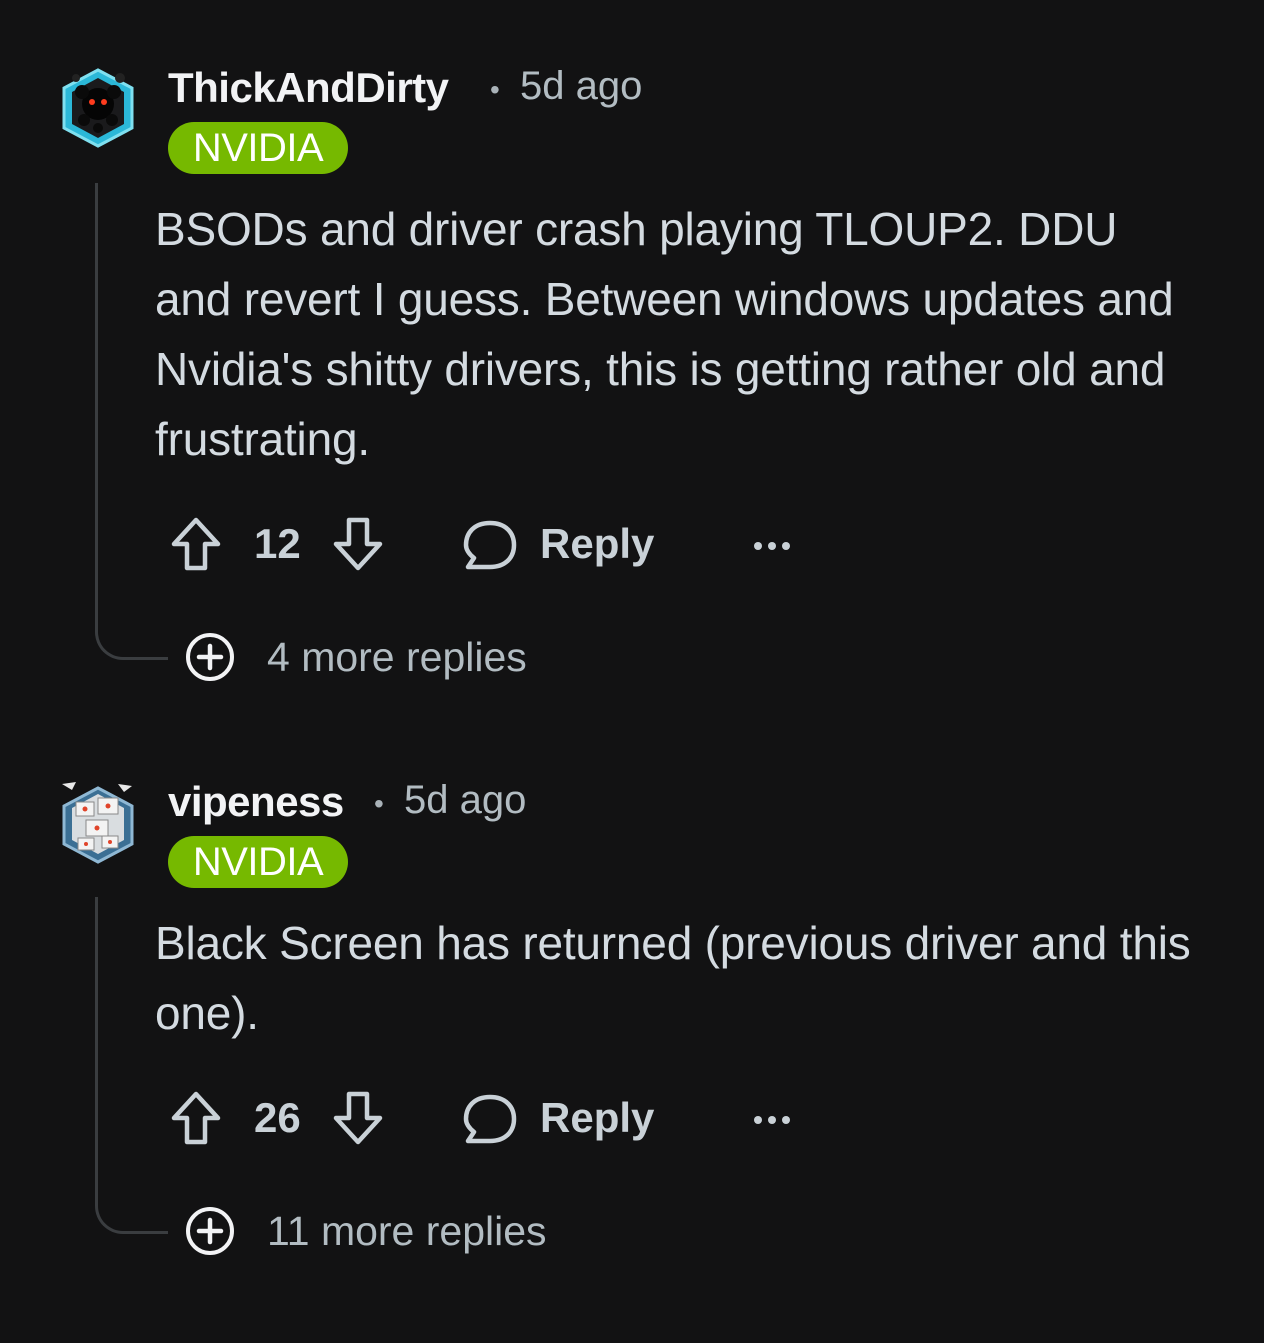 This screenshot has width=1264, height=1343. I want to click on comment-username: ThickAndDirty, so click(308, 88).